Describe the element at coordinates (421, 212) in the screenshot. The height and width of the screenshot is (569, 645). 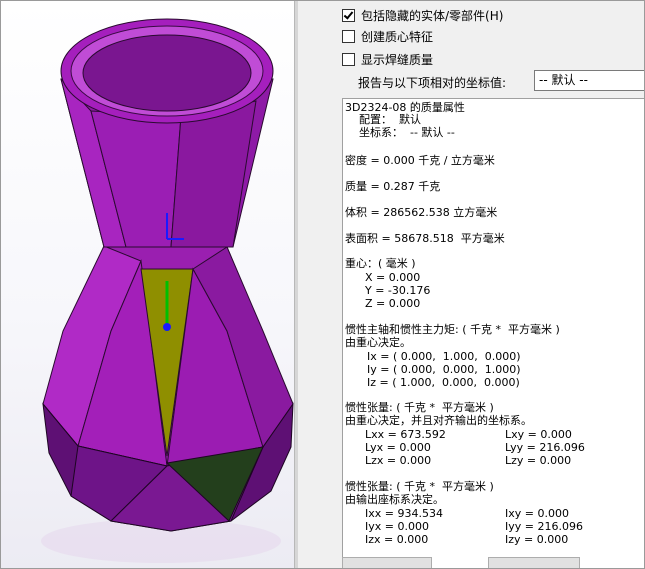
I see `result-volume: 体积 = 286562.538 立方毫米` at that location.